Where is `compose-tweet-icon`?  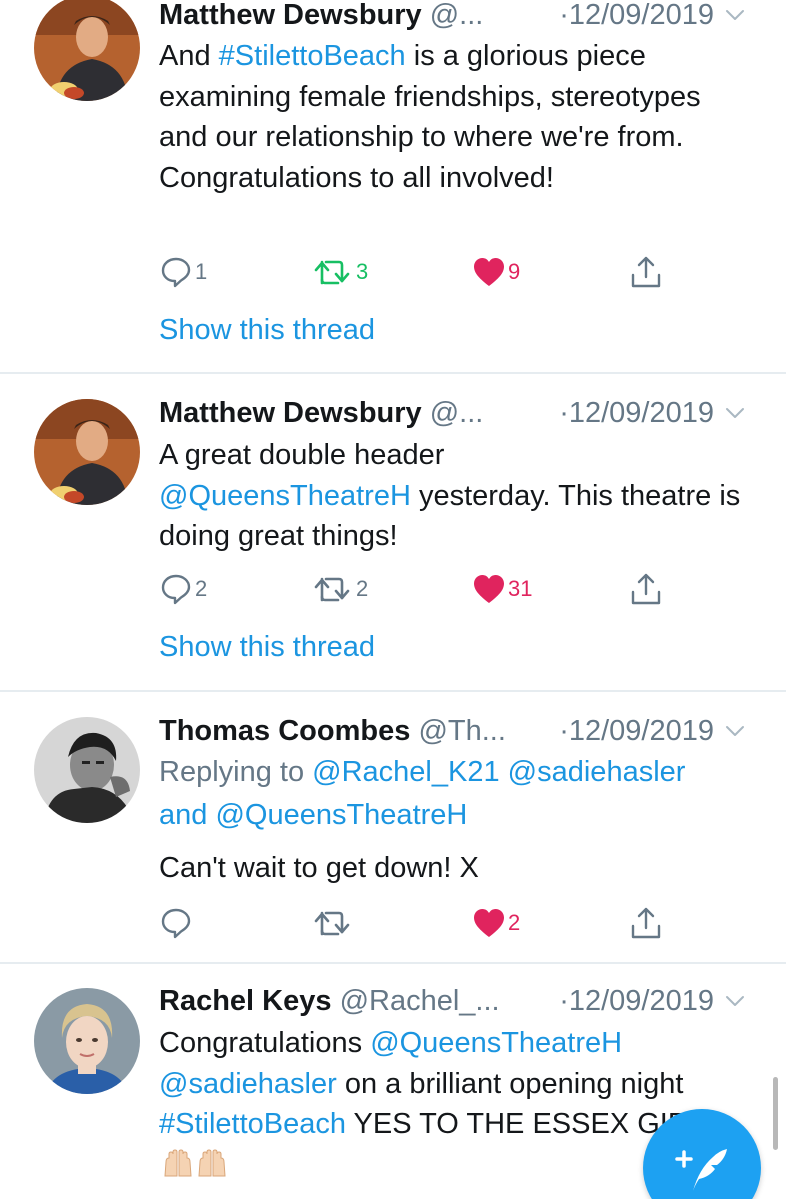
compose-tweet-icon is located at coordinates (701, 1170).